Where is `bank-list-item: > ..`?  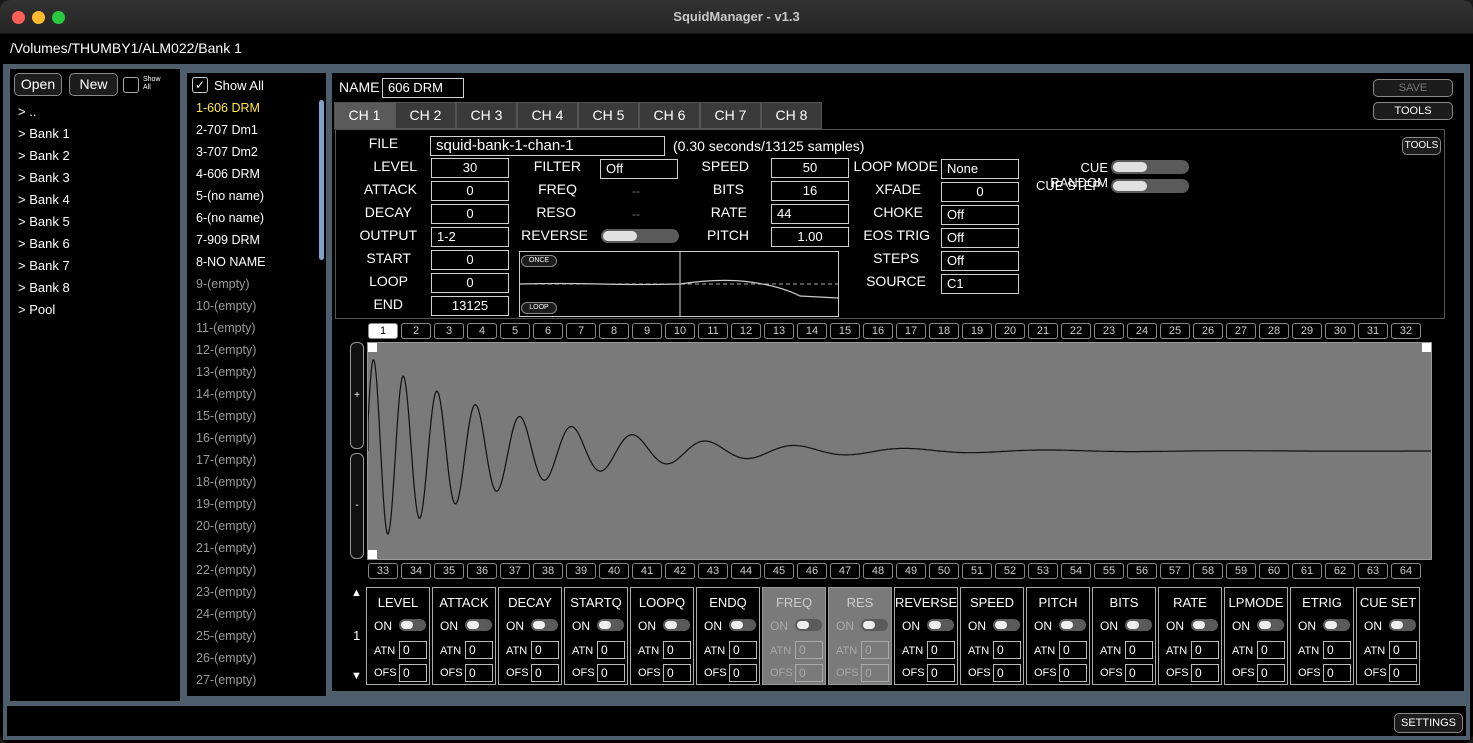
bank-list-item: > .. is located at coordinates (27, 111).